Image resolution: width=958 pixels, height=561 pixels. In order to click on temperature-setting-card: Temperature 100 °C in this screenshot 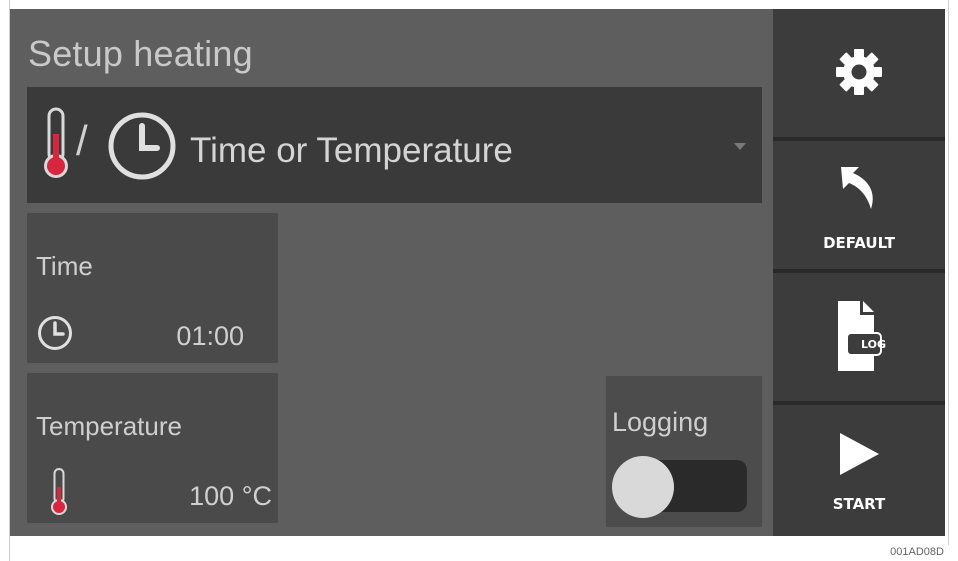, I will do `click(152, 448)`.